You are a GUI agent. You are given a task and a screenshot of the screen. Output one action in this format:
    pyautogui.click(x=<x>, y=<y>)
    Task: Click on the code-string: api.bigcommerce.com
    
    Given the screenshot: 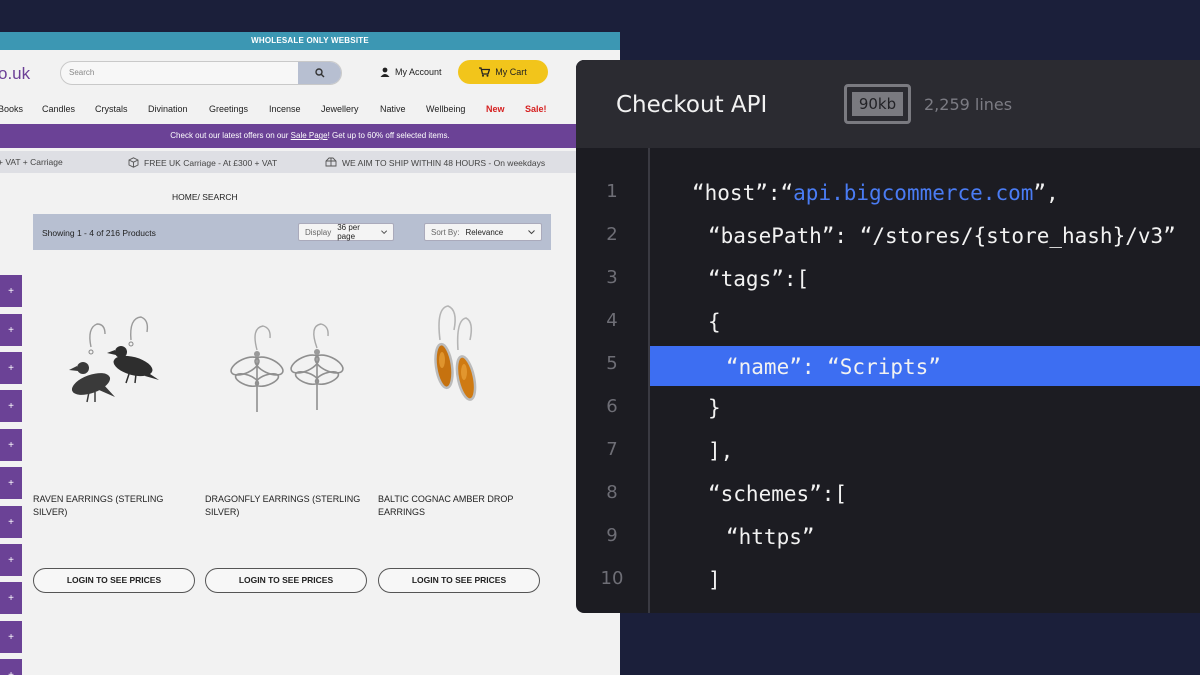 What is the action you would take?
    pyautogui.click(x=913, y=193)
    